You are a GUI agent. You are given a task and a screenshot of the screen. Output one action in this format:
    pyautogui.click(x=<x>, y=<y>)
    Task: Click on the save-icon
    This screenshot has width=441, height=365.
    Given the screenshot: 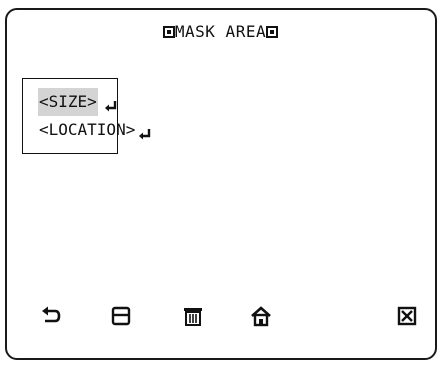 What is the action you would take?
    pyautogui.click(x=121, y=316)
    